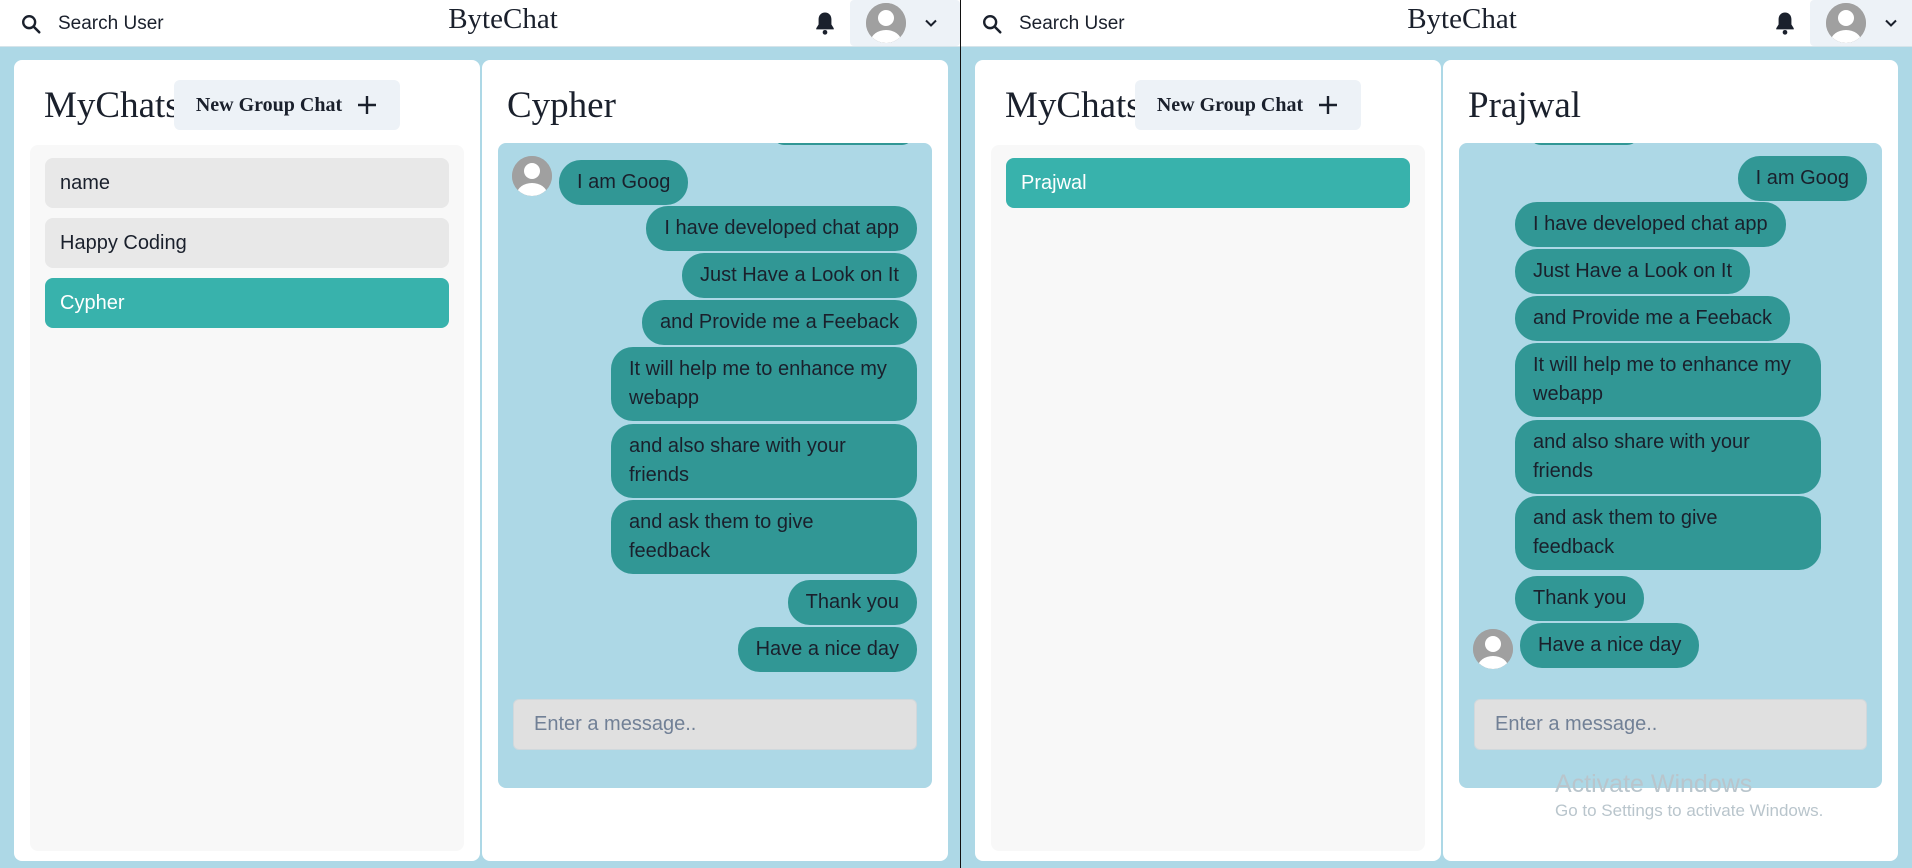 This screenshot has height=868, width=1912. What do you see at coordinates (561, 105) in the screenshot?
I see `chat-title: Cypher` at bounding box center [561, 105].